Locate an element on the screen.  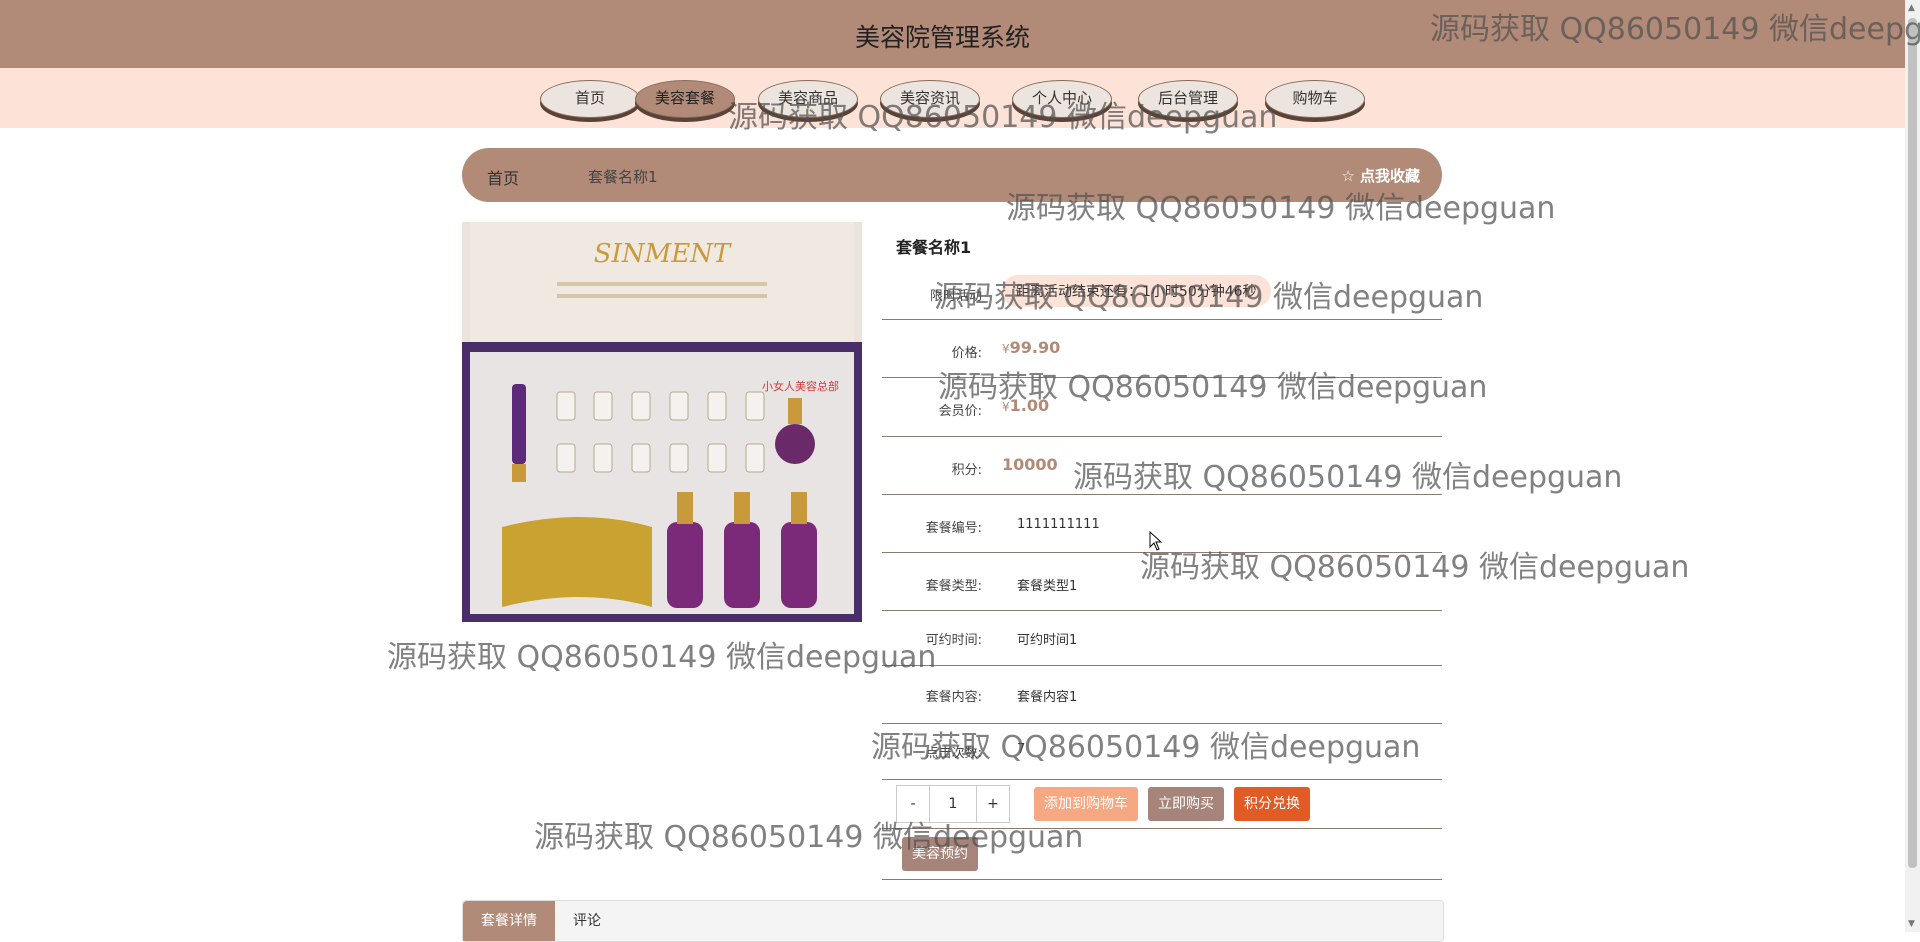
member-price-amount: 1.00 is located at coordinates (1029, 405).